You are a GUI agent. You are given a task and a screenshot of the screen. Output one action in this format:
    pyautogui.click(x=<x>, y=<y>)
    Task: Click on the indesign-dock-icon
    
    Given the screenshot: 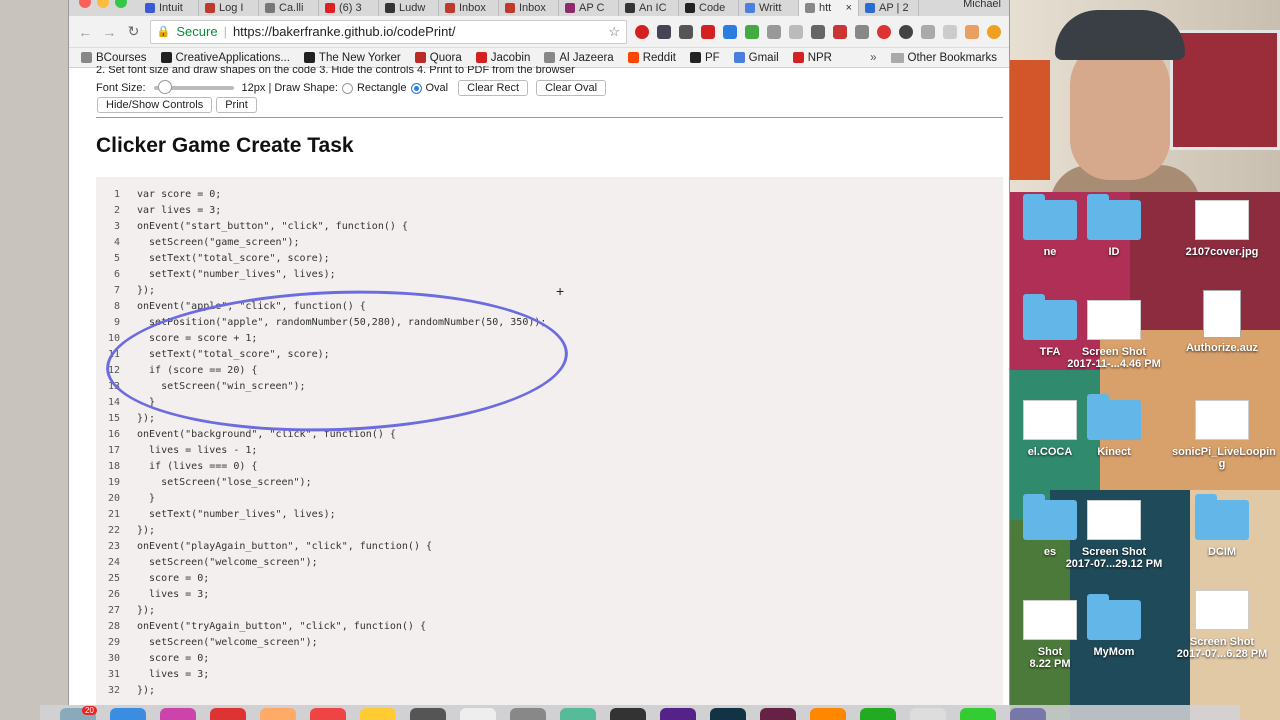 What is the action you would take?
    pyautogui.click(x=778, y=714)
    